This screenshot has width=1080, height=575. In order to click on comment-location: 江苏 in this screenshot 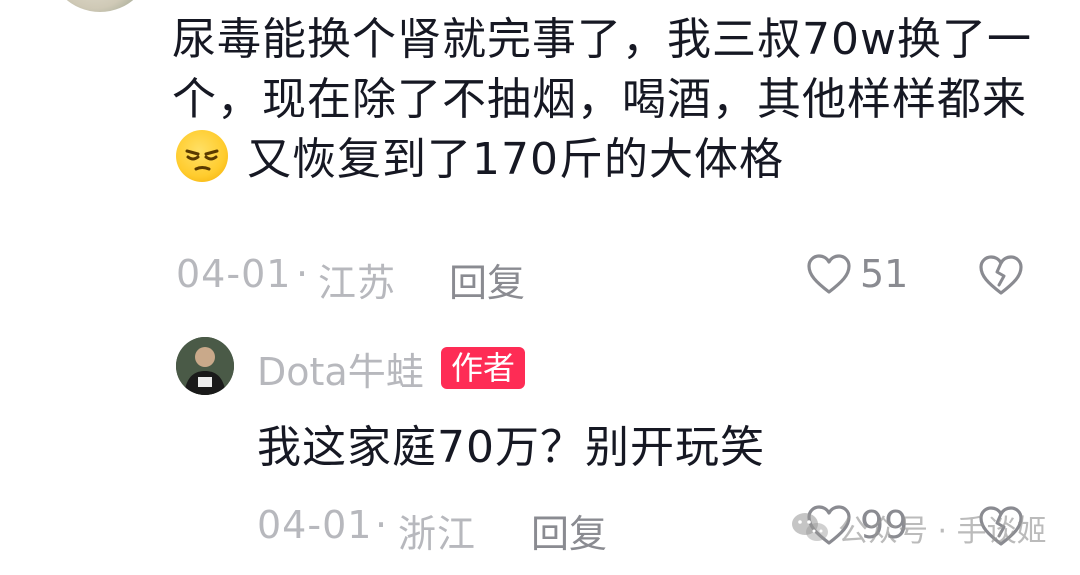, I will do `click(357, 283)`.